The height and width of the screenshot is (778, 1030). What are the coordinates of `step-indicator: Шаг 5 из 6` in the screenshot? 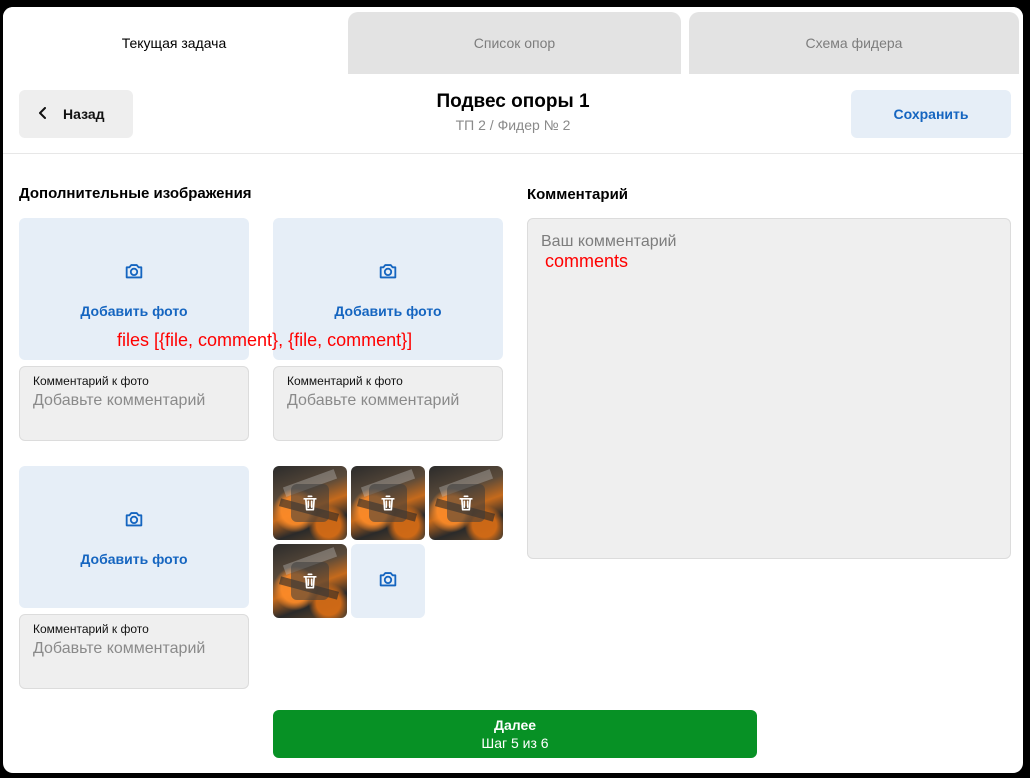 It's located at (515, 743).